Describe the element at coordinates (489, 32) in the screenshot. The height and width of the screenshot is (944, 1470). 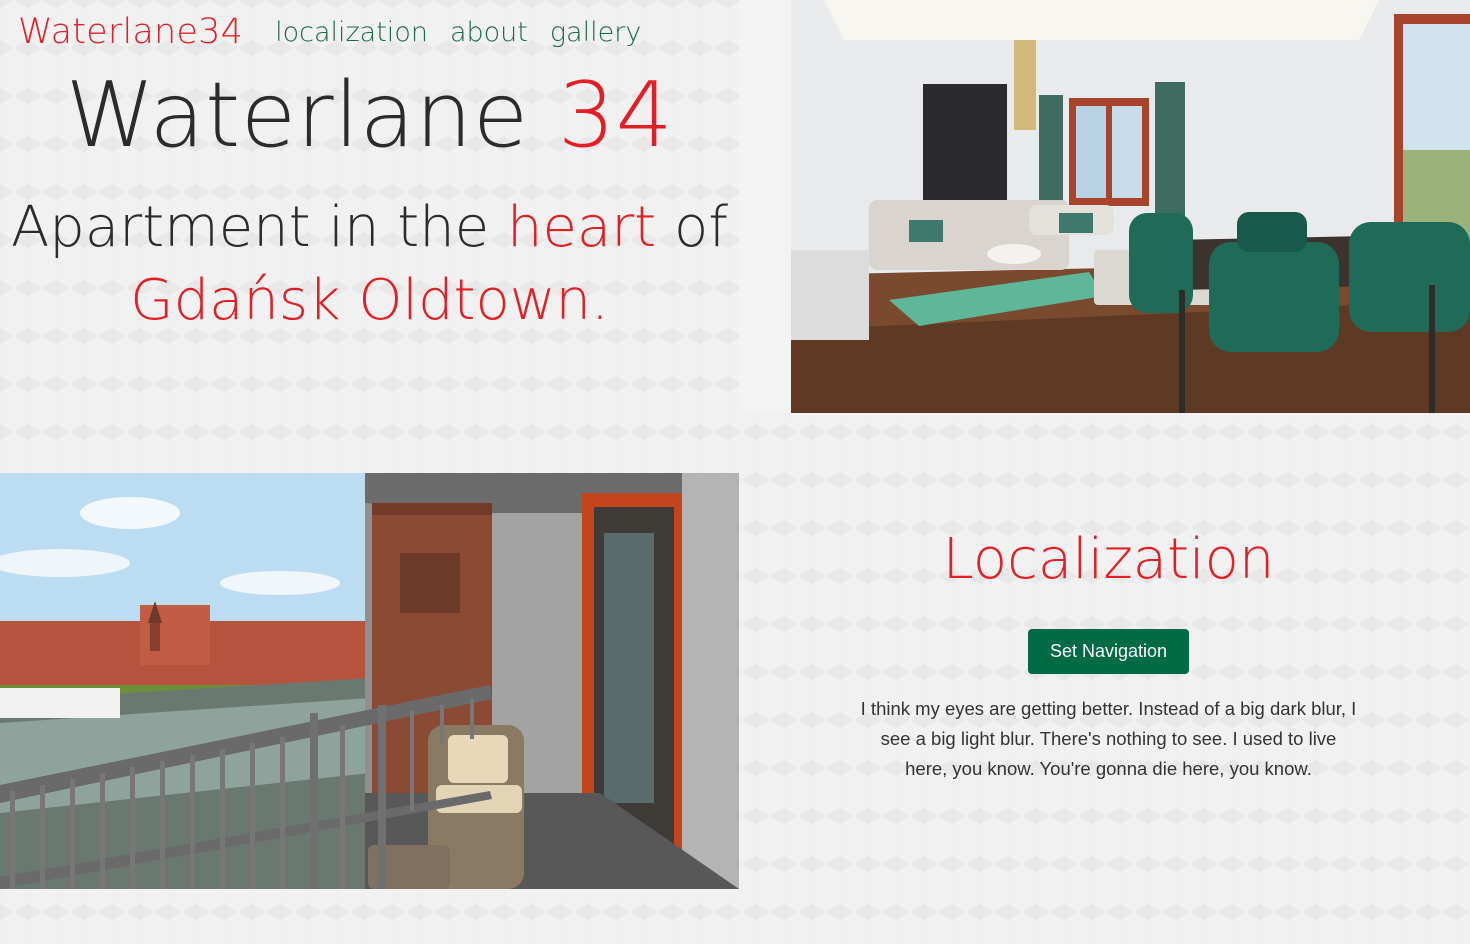
I see `nav-link-about: about` at that location.